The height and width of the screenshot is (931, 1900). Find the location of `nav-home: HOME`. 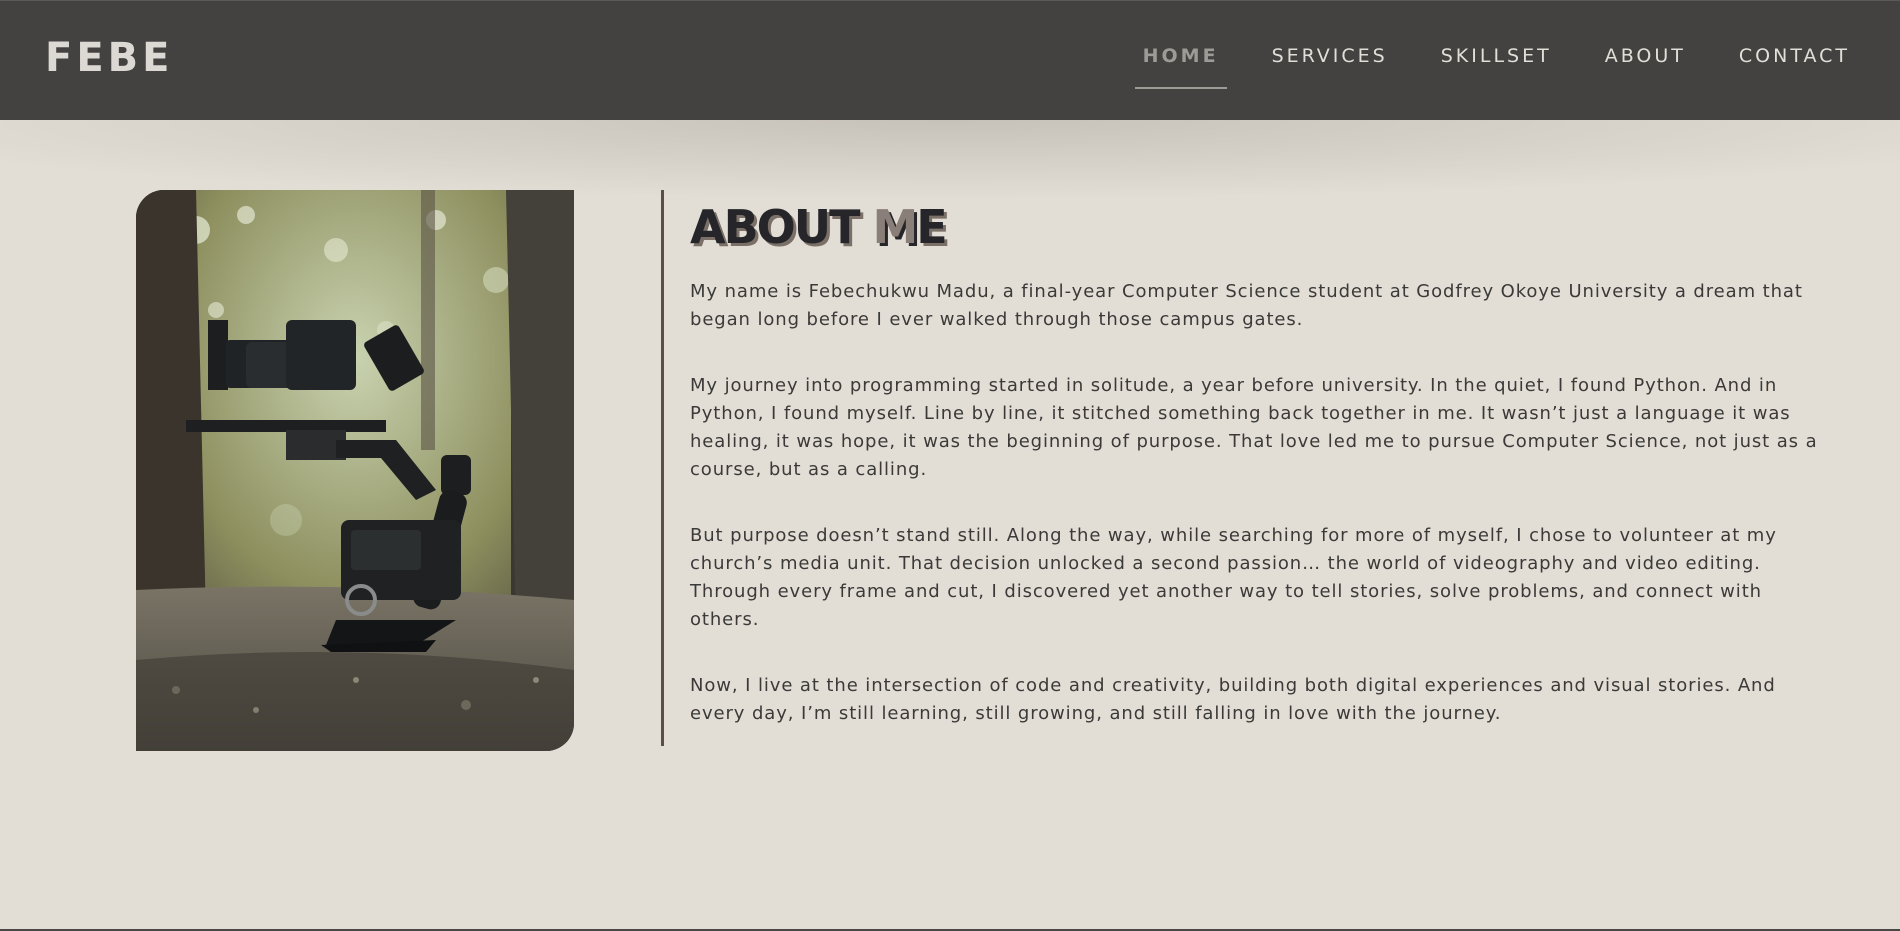

nav-home: HOME is located at coordinates (1180, 67).